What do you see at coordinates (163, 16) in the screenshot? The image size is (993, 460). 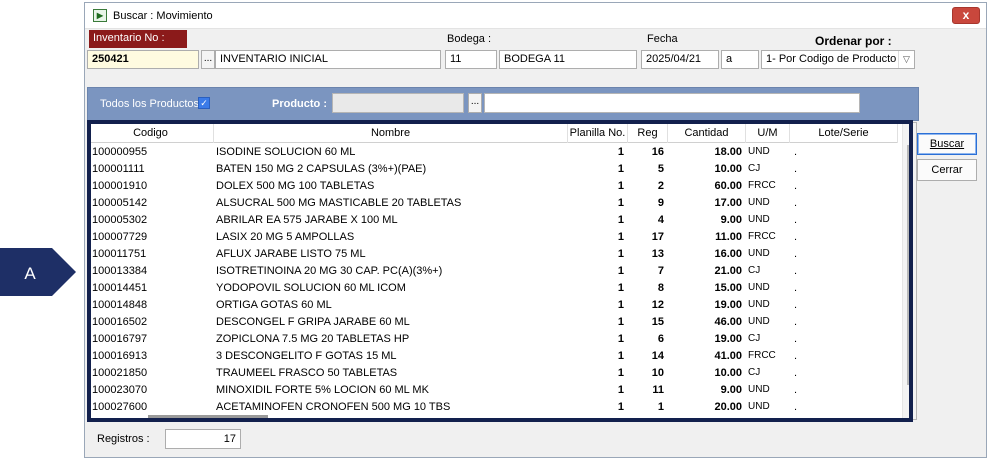 I see `window-title: Buscar : Movimiento` at bounding box center [163, 16].